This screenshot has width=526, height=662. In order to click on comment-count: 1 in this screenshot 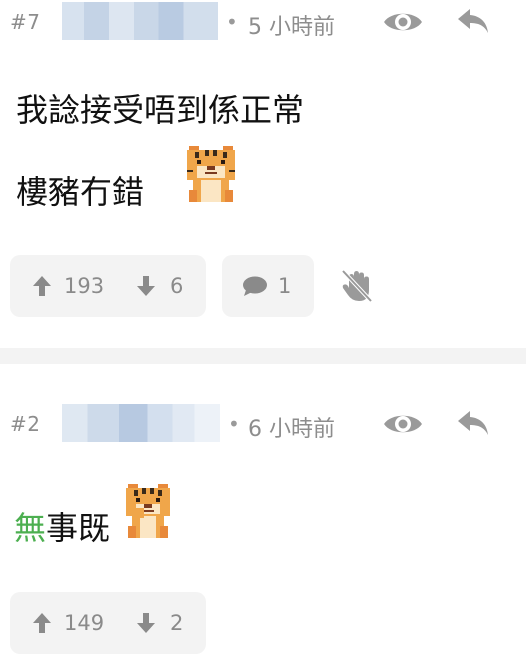, I will do `click(285, 286)`.